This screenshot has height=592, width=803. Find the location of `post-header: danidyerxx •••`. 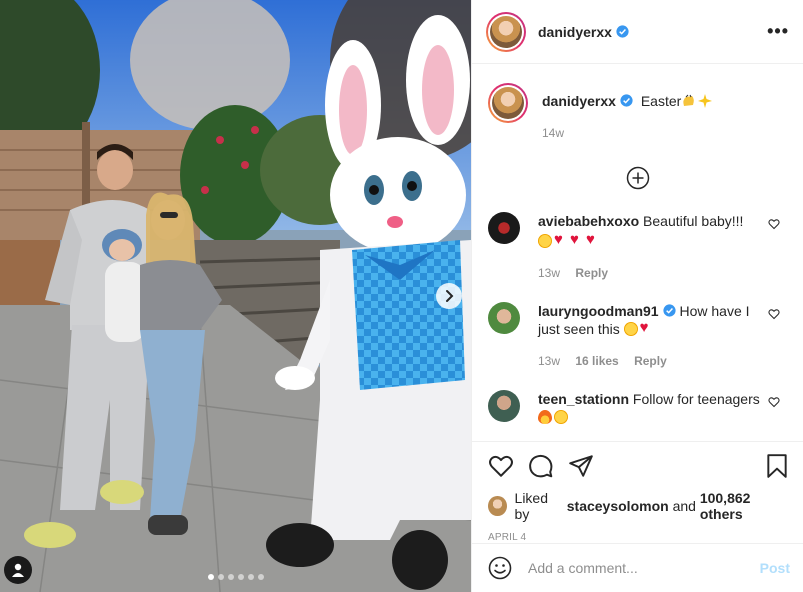

post-header: danidyerxx ••• is located at coordinates (637, 32).